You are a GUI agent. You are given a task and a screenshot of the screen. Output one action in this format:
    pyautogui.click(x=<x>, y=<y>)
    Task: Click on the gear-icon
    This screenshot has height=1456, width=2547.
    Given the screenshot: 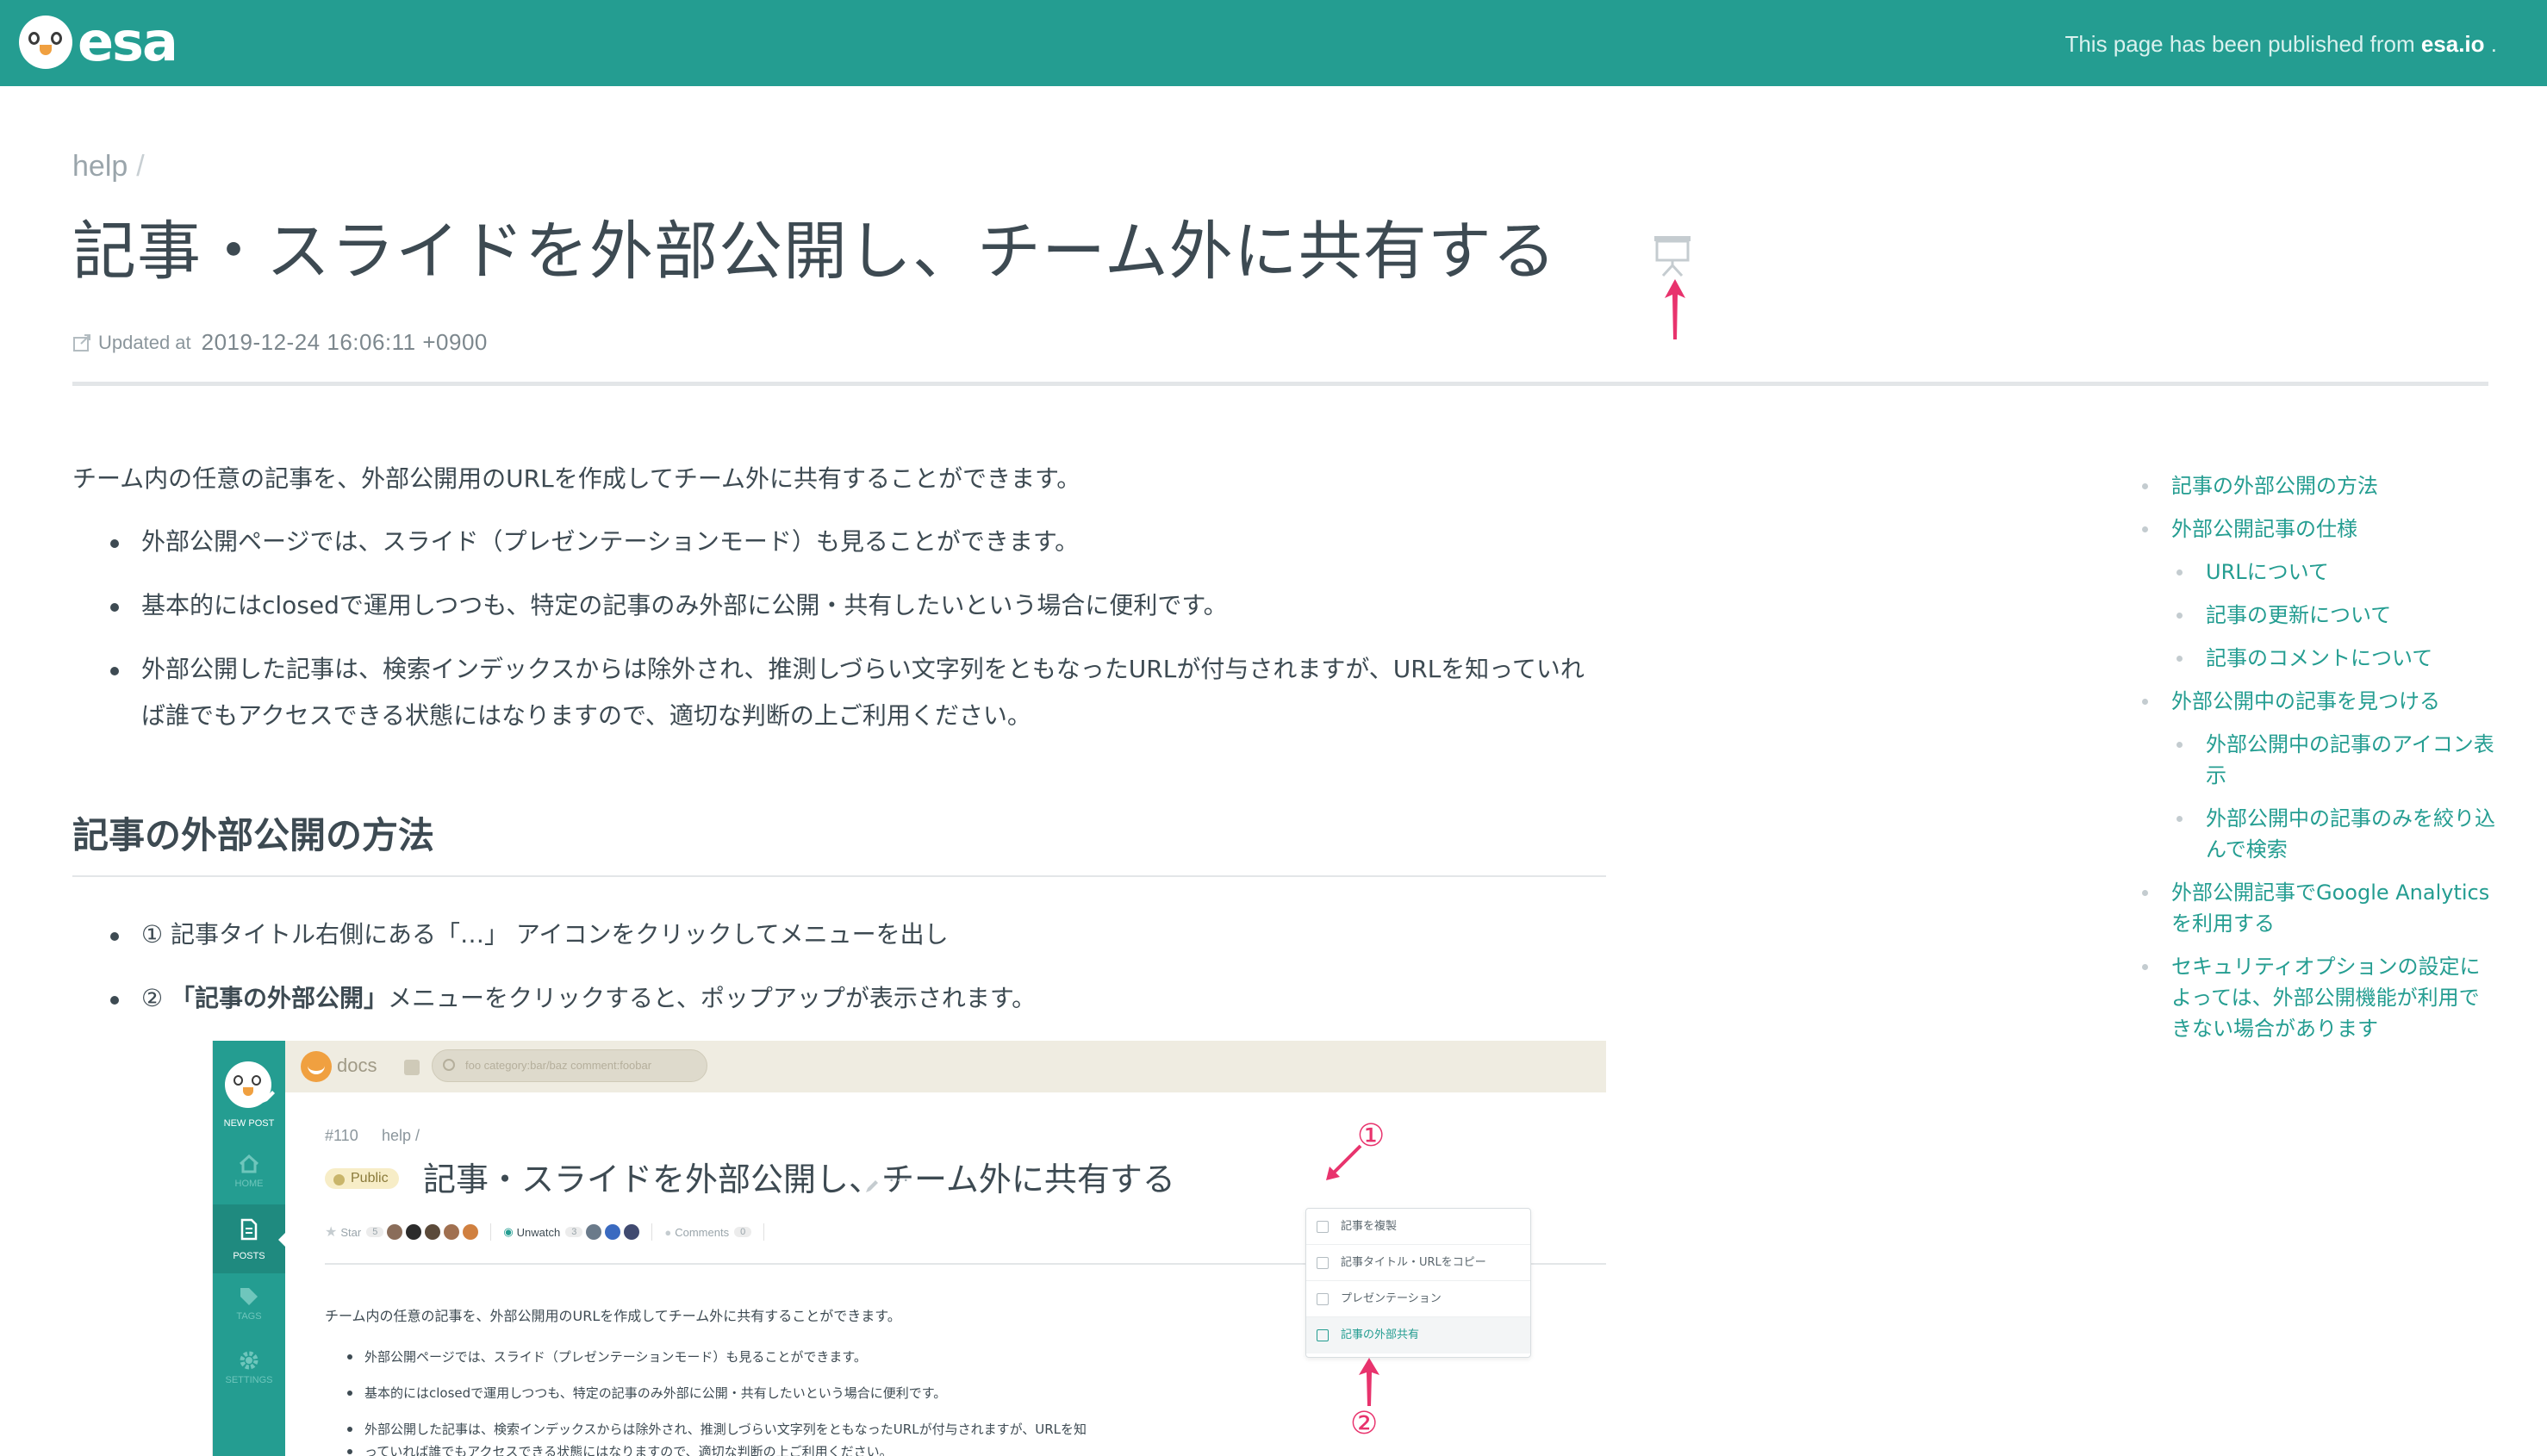 What is the action you would take?
    pyautogui.click(x=249, y=1361)
    